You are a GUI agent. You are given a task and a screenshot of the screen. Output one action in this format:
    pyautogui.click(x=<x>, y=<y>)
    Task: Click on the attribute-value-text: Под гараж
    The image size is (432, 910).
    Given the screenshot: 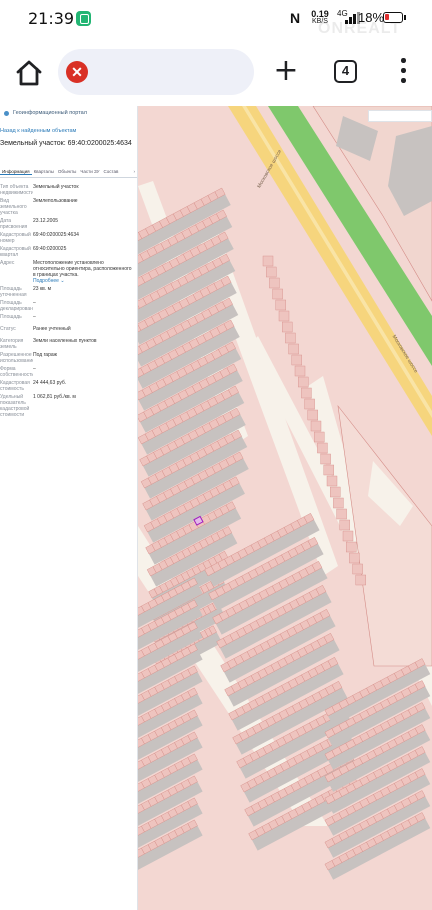 What is the action you would take?
    pyautogui.click(x=45, y=355)
    